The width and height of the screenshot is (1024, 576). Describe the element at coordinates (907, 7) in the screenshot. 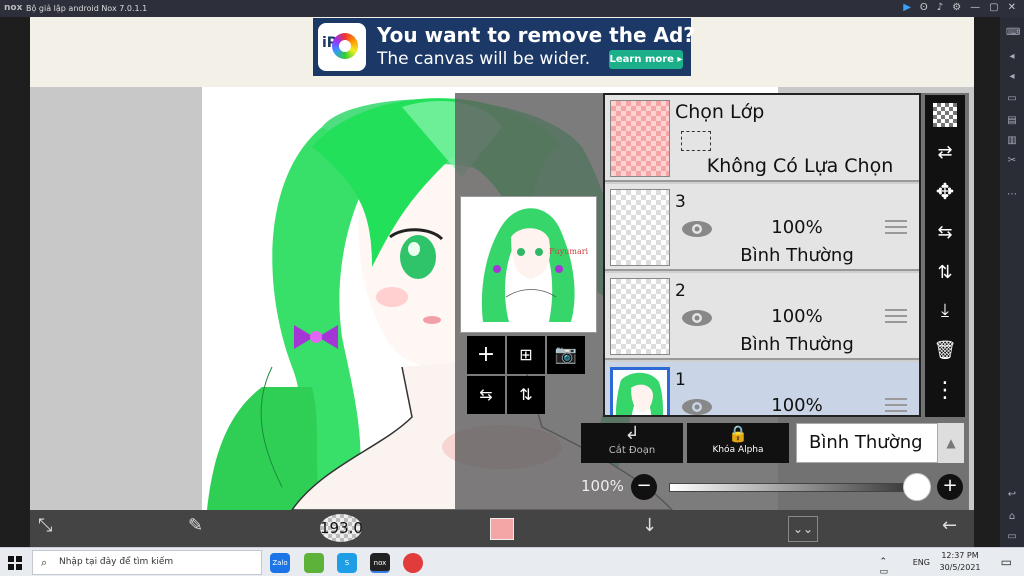

I see `play-icon: ▶` at that location.